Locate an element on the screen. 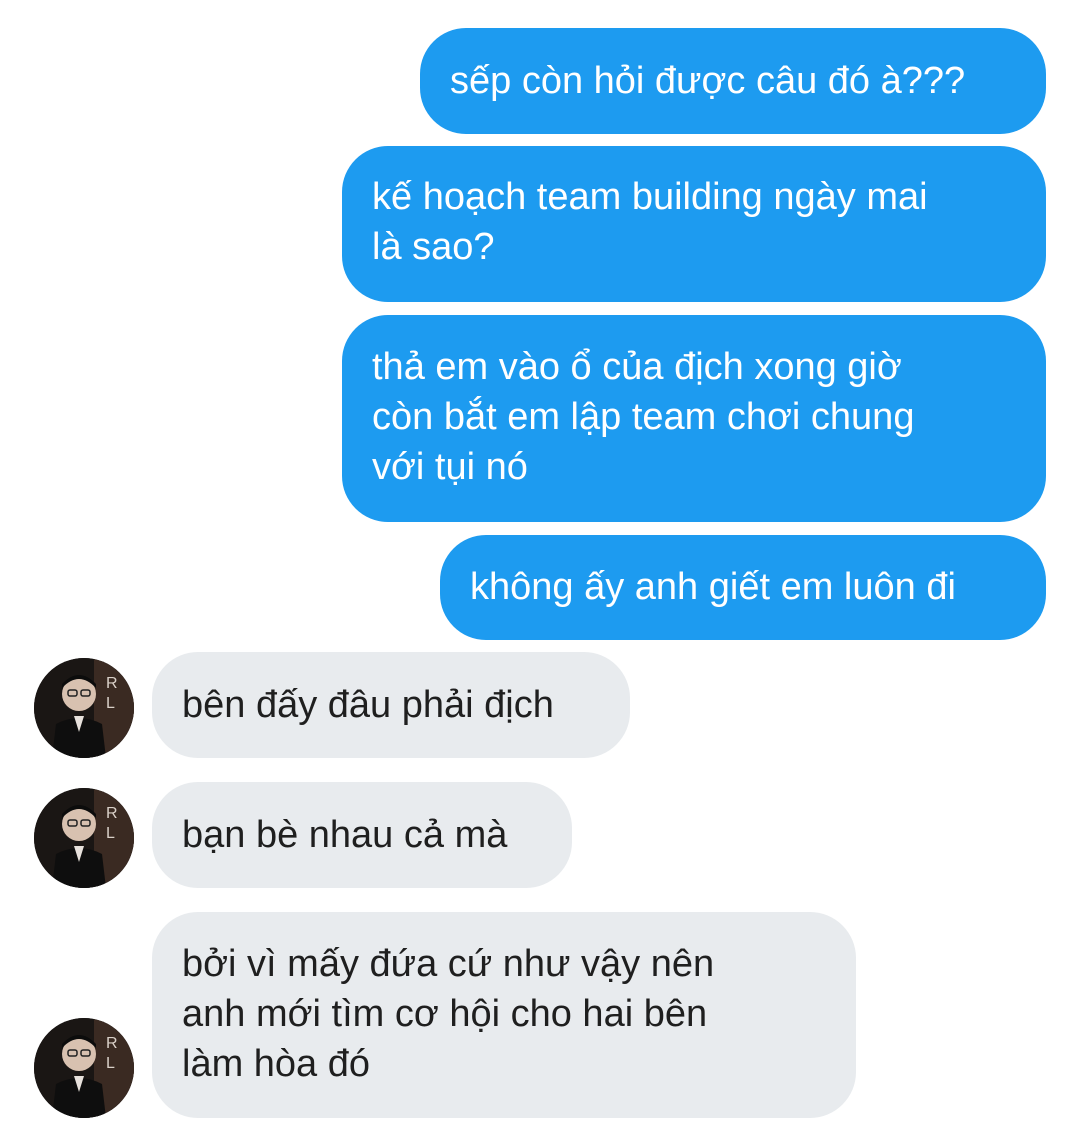  sent-message: không ấy anh giết em luôn đi is located at coordinates (743, 587).